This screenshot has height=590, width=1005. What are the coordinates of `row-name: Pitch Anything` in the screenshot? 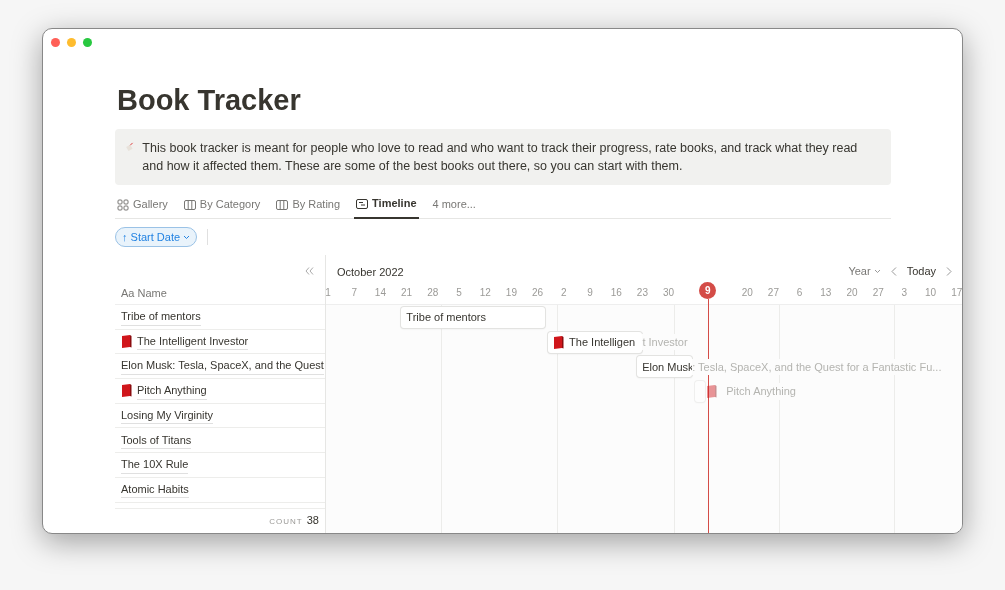 It's located at (172, 391).